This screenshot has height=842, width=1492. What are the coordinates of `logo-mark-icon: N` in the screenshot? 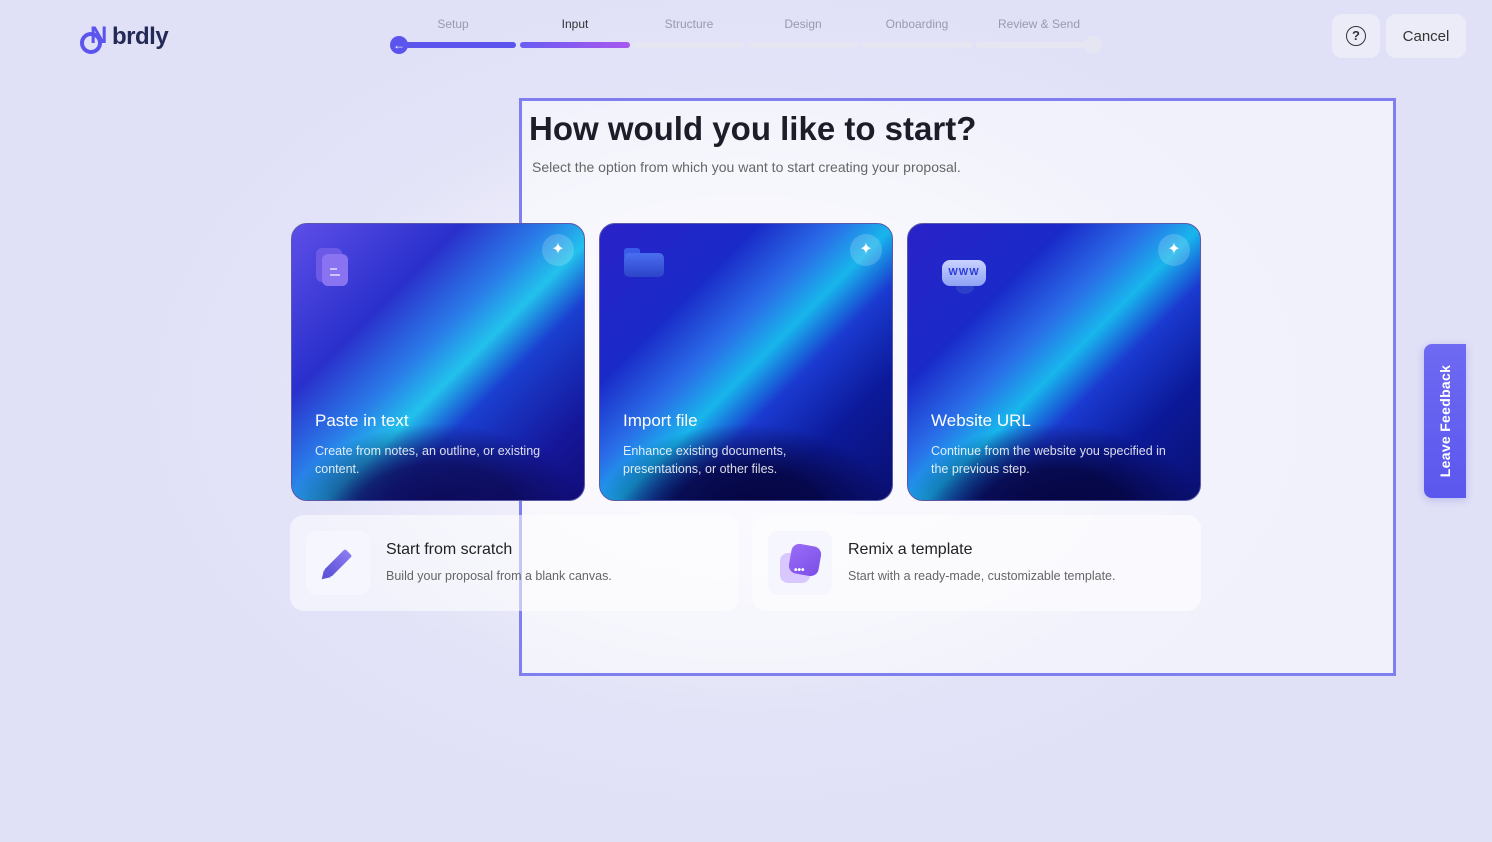 It's located at (96, 37).